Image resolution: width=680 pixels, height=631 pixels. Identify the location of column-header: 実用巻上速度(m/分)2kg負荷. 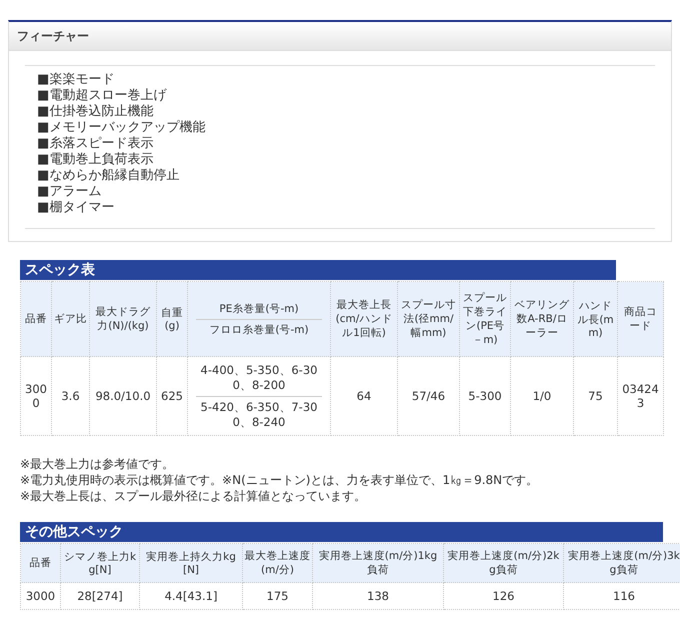
(504, 563).